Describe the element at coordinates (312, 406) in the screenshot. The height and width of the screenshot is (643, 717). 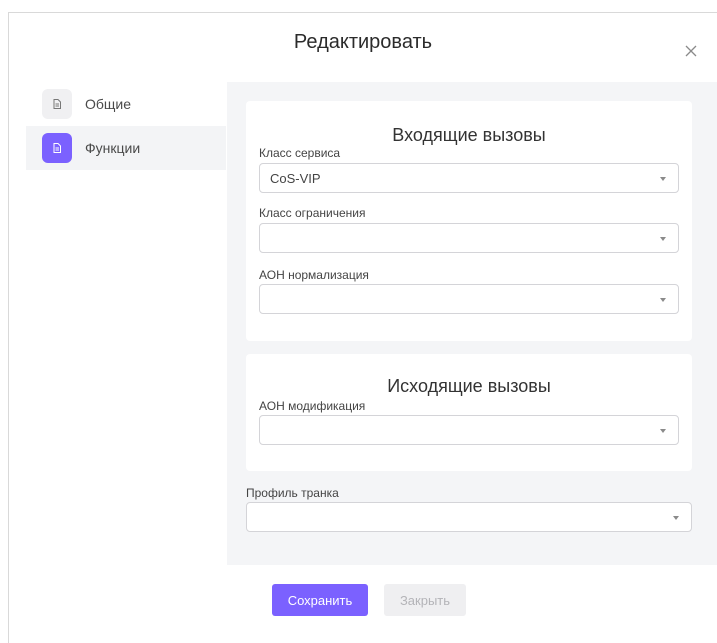
I see `cli-modification-label: АОН модификация` at that location.